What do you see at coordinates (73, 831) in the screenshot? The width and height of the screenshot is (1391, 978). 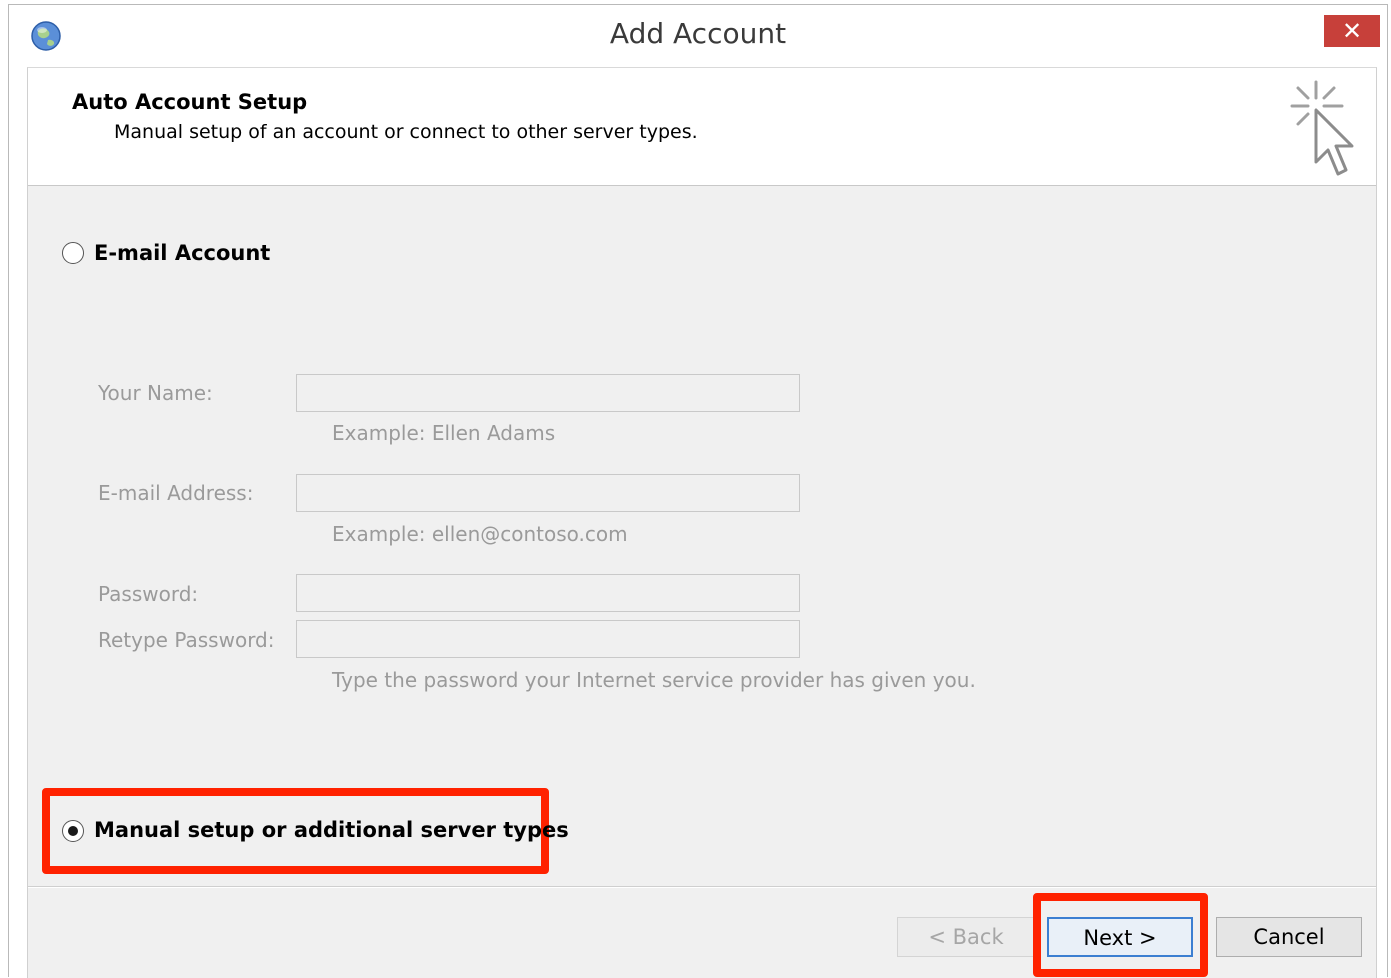 I see `manual-setup-radio` at bounding box center [73, 831].